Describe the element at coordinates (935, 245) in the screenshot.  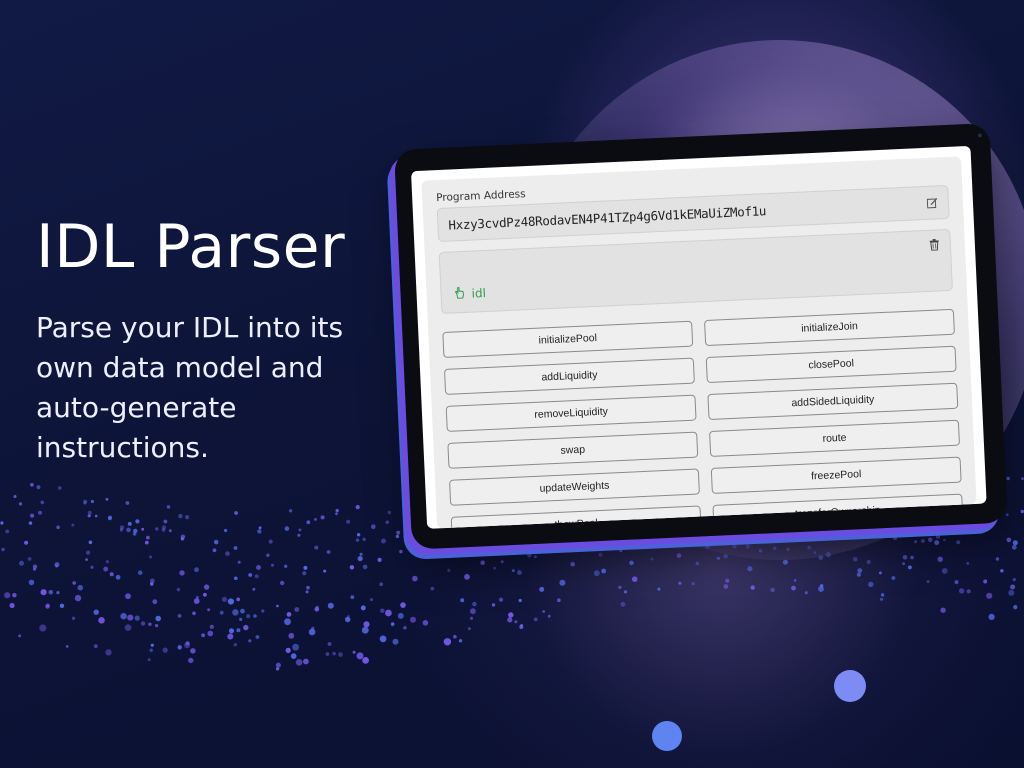
I see `trash-icon` at that location.